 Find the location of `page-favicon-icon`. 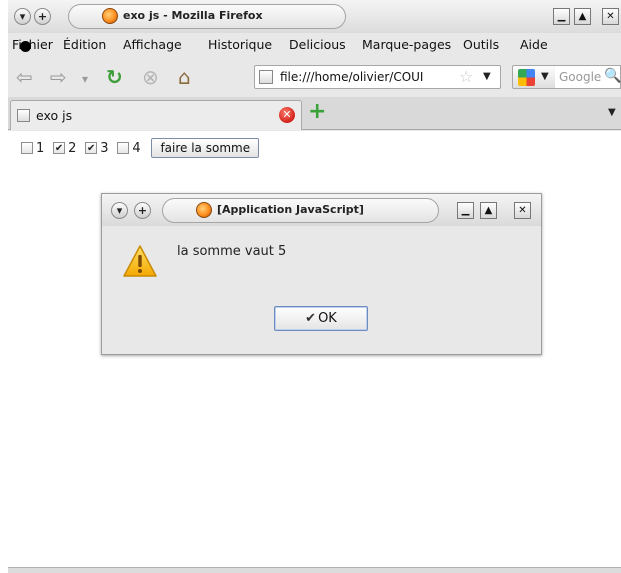

page-favicon-icon is located at coordinates (23, 115).